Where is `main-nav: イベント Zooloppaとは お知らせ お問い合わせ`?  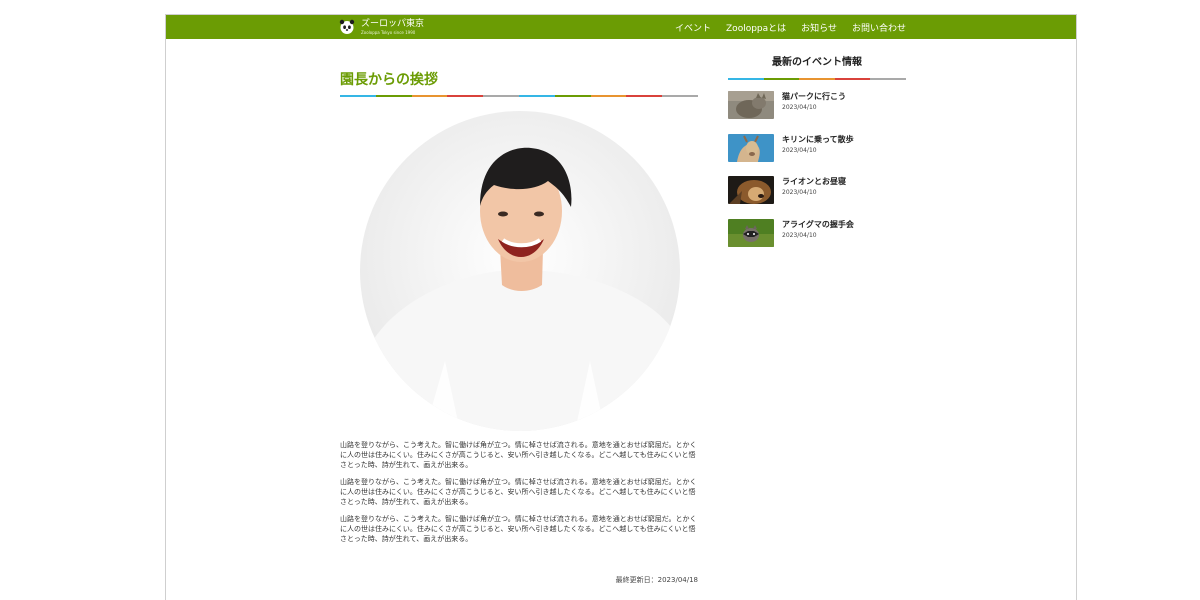
main-nav: イベント Zooloppaとは お知らせ お問い合わせ is located at coordinates (790, 27).